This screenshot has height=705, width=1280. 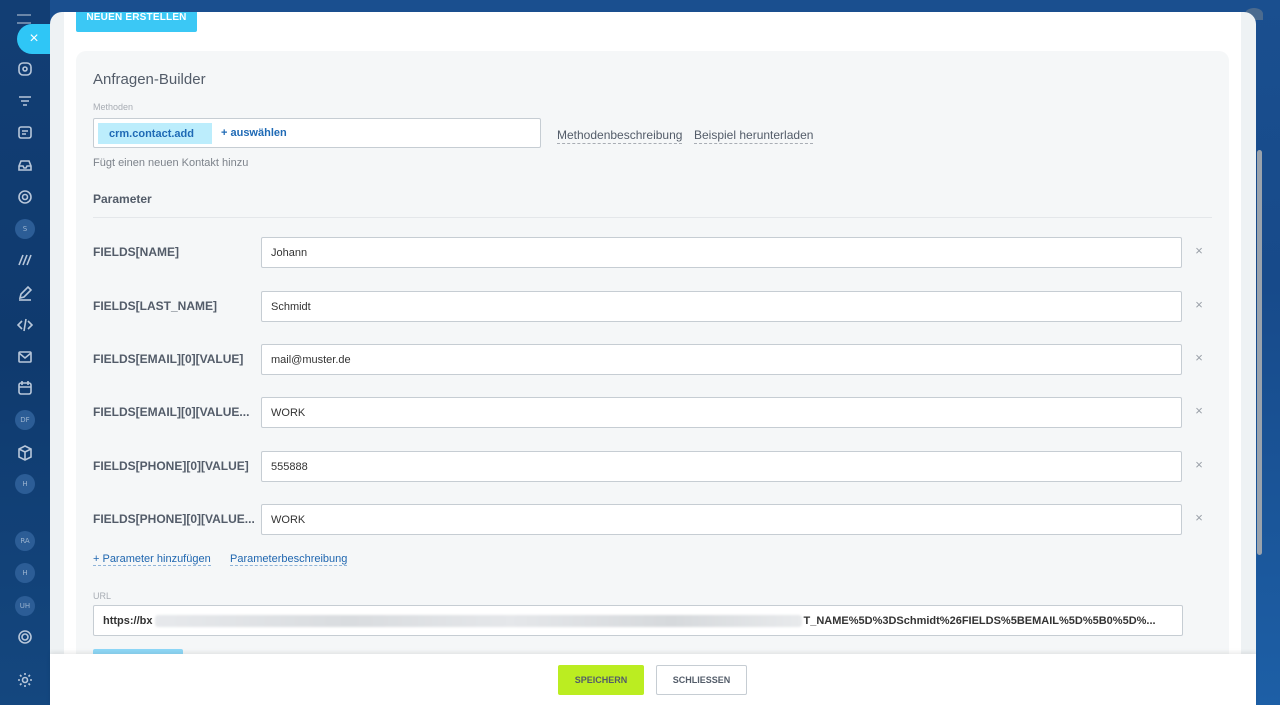 I want to click on sidebar-badge-h2: H, so click(x=25, y=573).